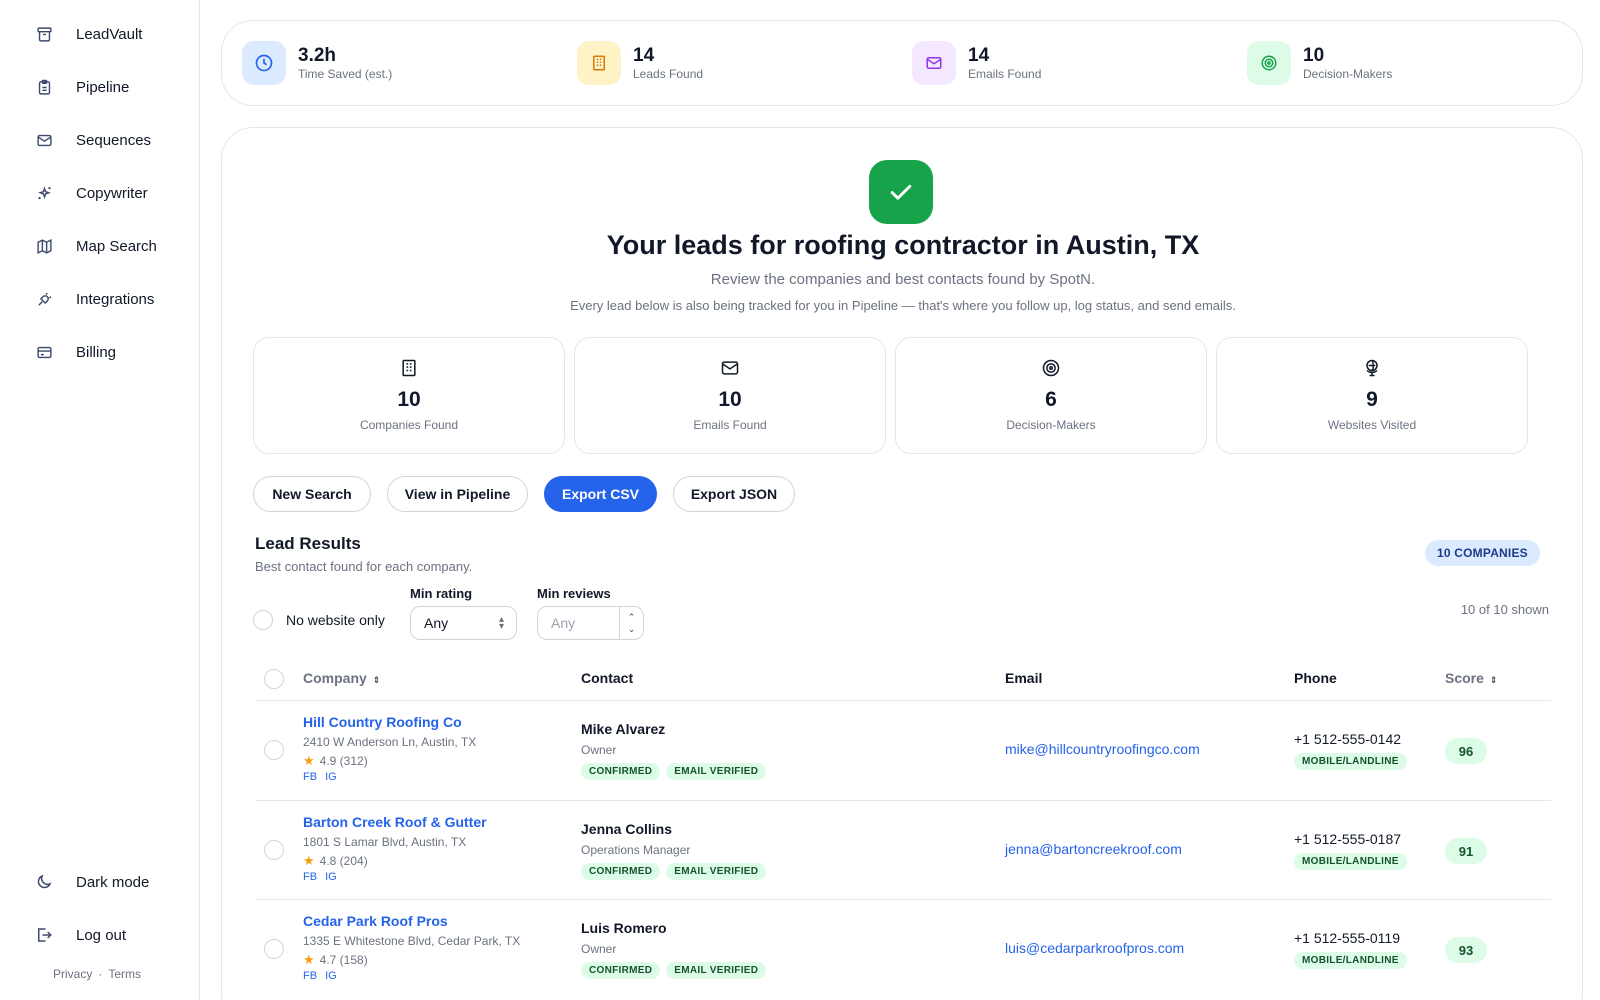 The image size is (1600, 1000). What do you see at coordinates (600, 494) in the screenshot?
I see `export-csv-button: Export CSV` at bounding box center [600, 494].